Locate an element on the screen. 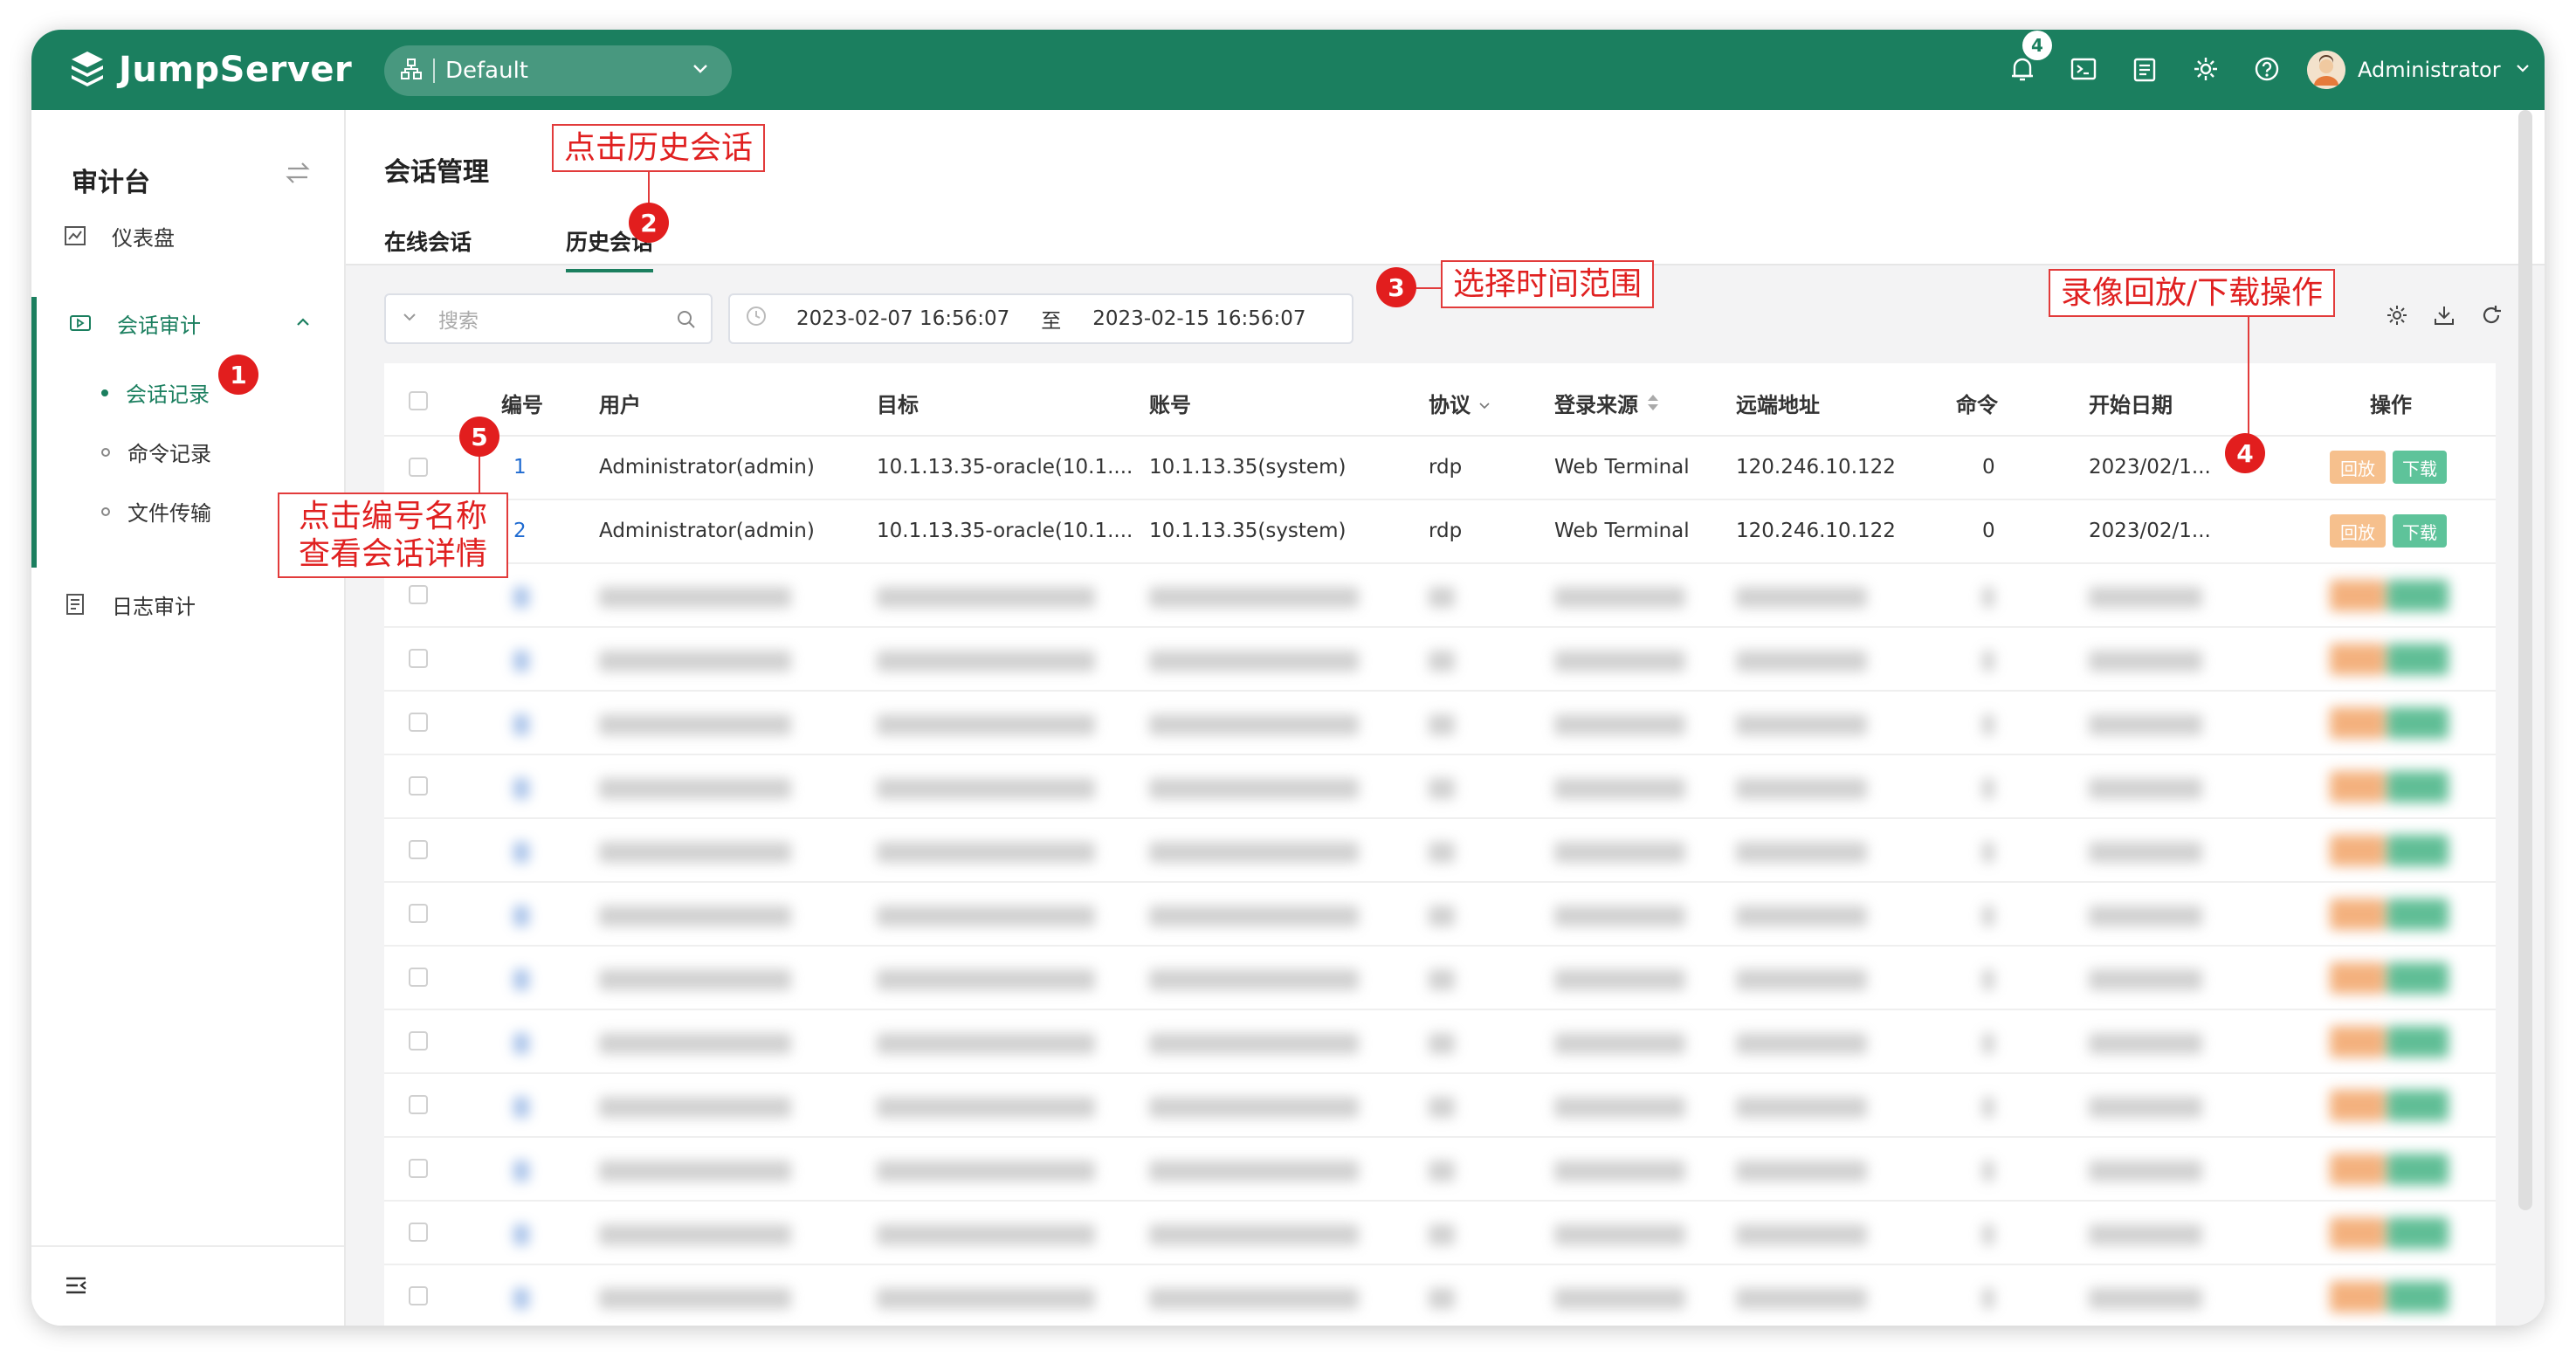 This screenshot has height=1357, width=2576. column-header: 目标 is located at coordinates (898, 403).